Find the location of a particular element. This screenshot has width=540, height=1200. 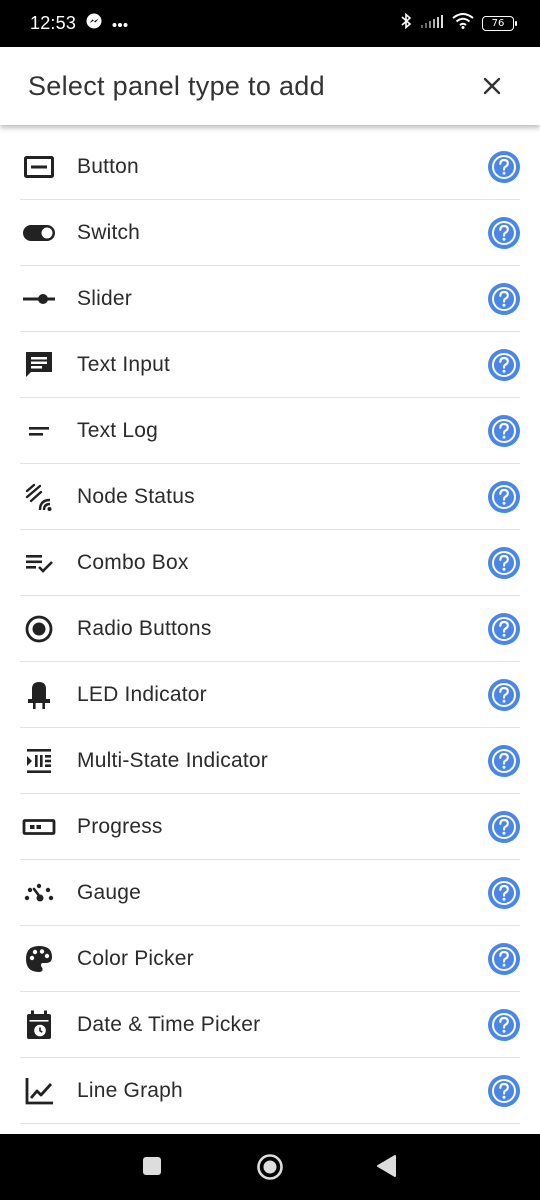

square-icon is located at coordinates (152, 1166).